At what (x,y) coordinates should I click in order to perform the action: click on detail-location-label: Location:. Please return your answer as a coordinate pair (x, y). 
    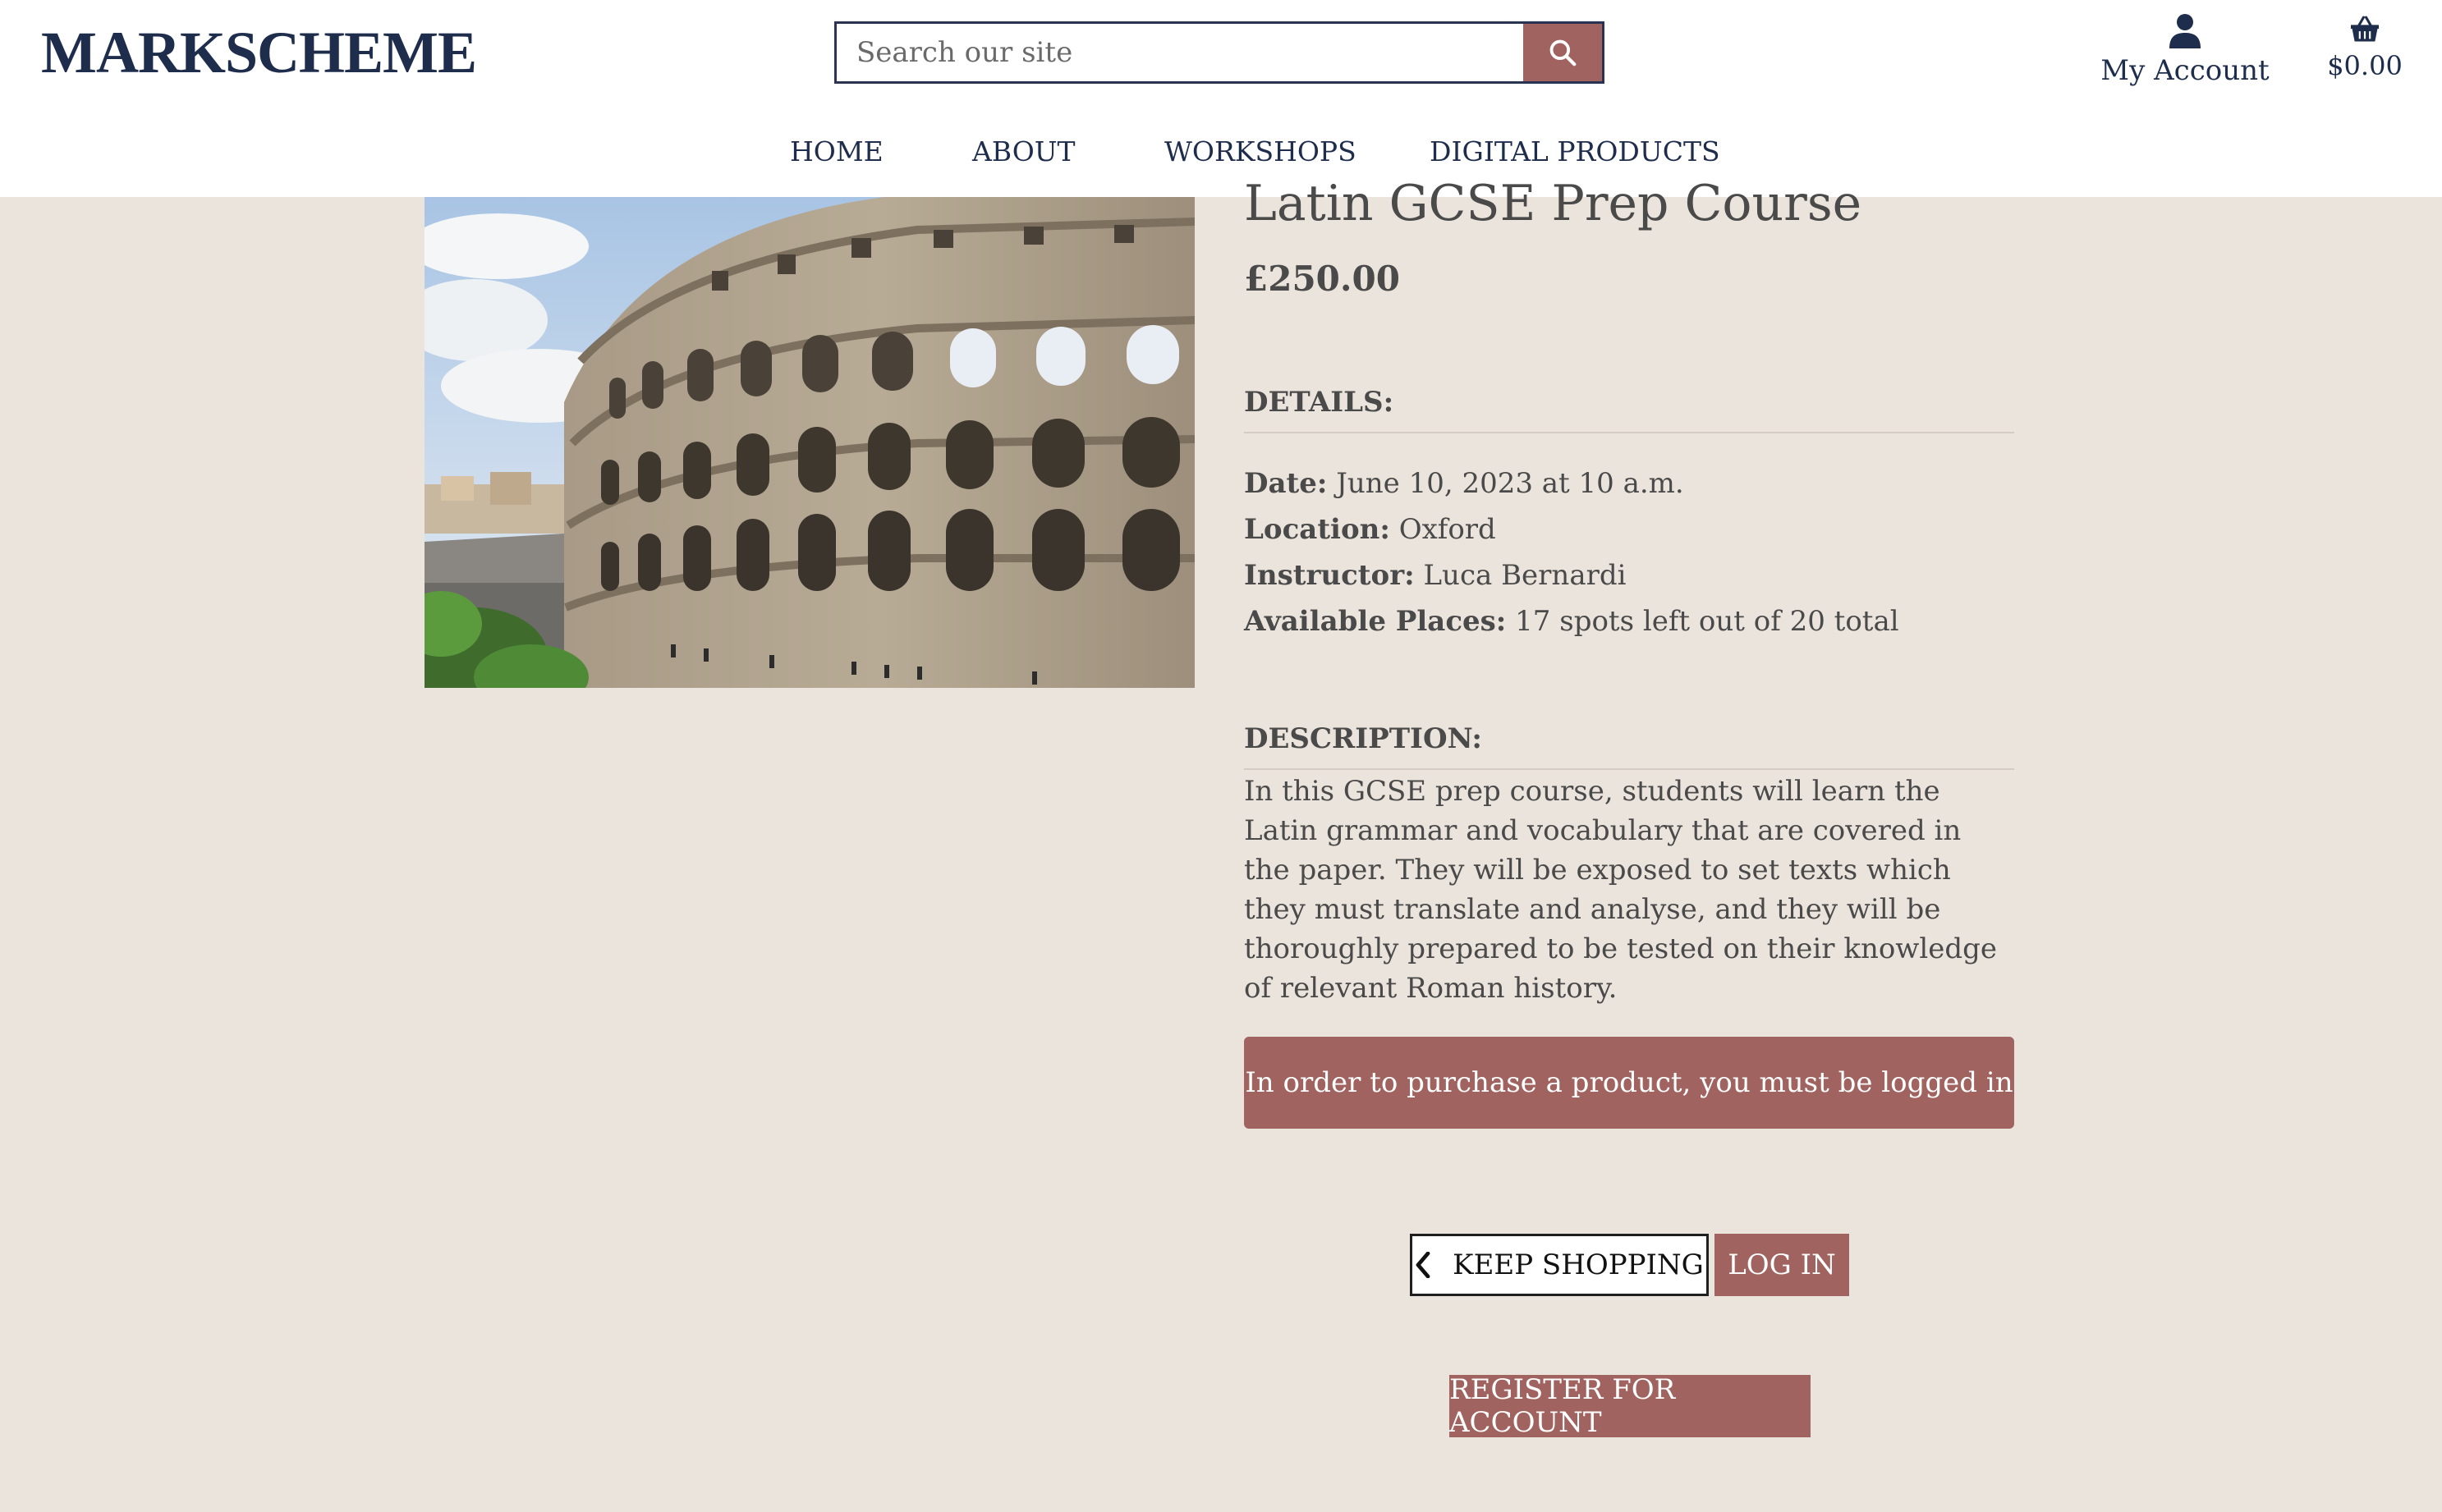
    Looking at the image, I should click on (1317, 529).